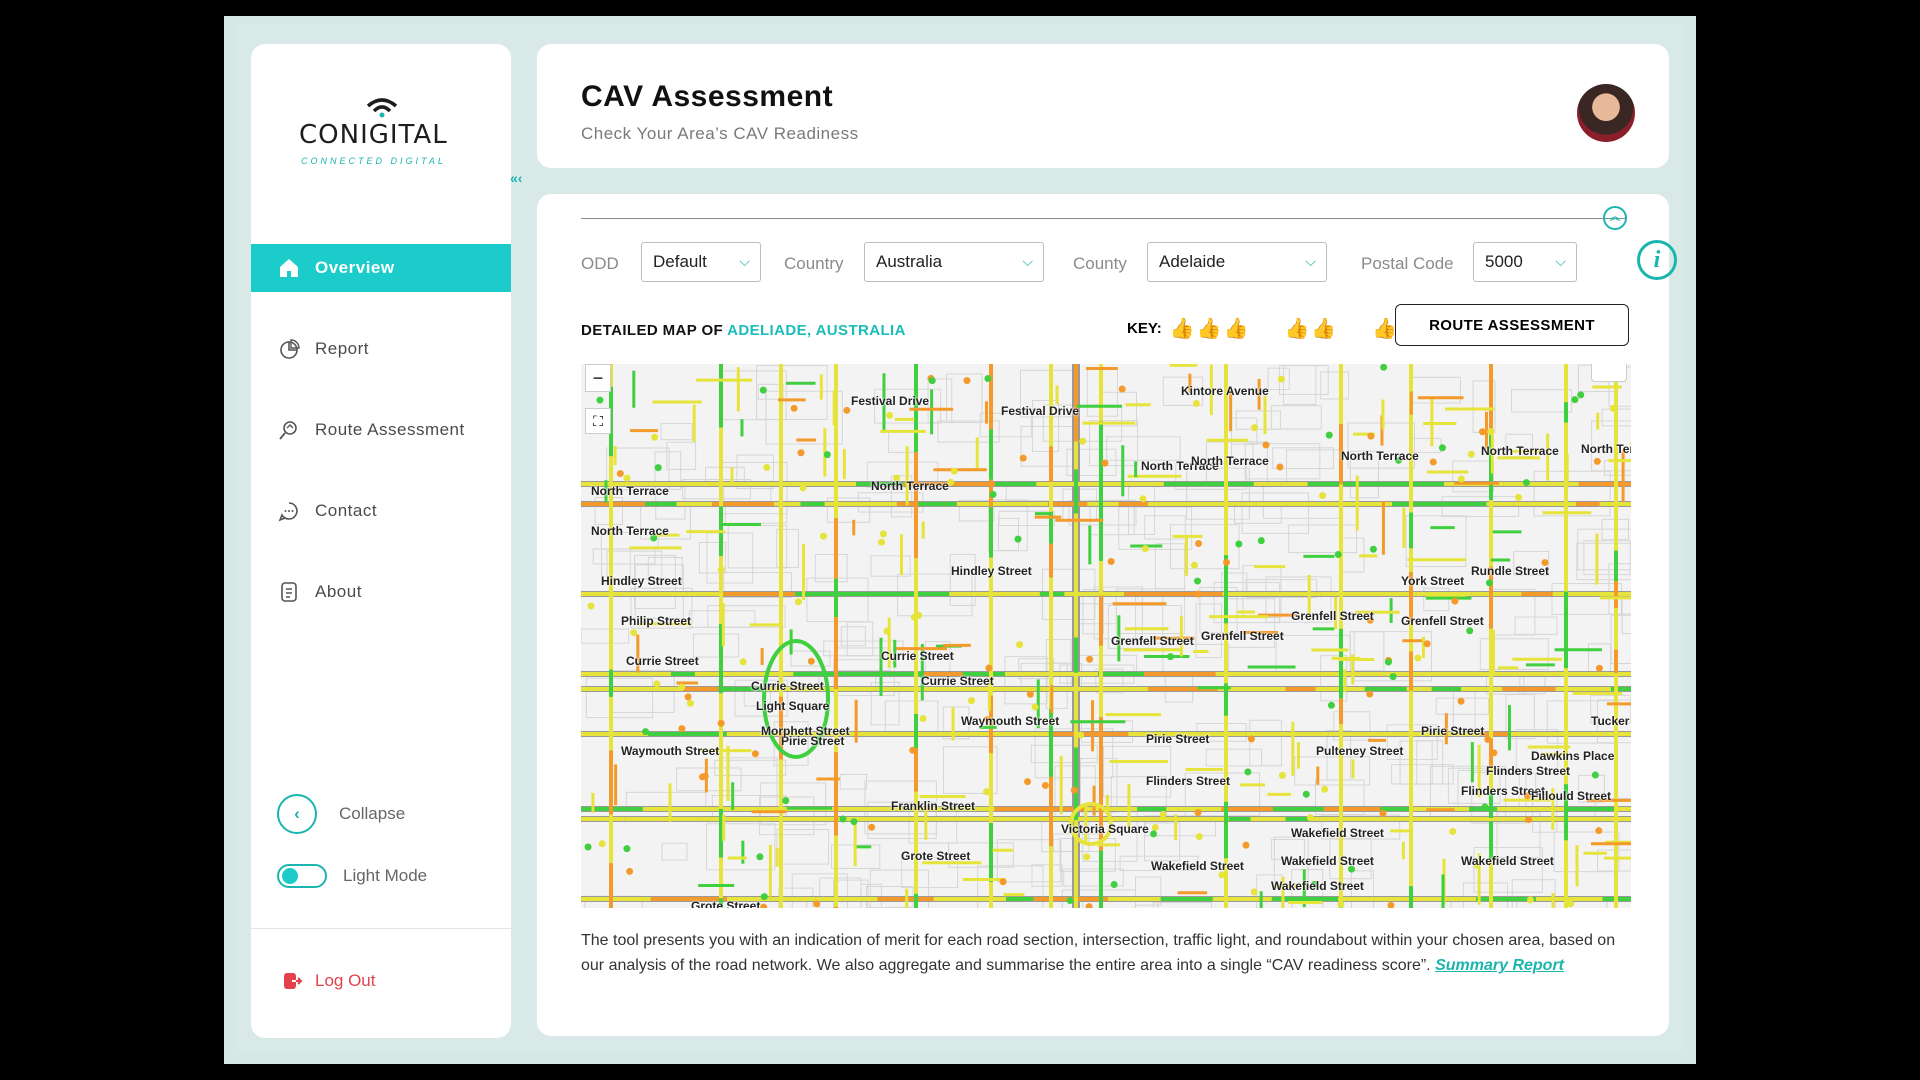  Describe the element at coordinates (381, 592) in the screenshot. I see `sidebar-item-about: About` at that location.